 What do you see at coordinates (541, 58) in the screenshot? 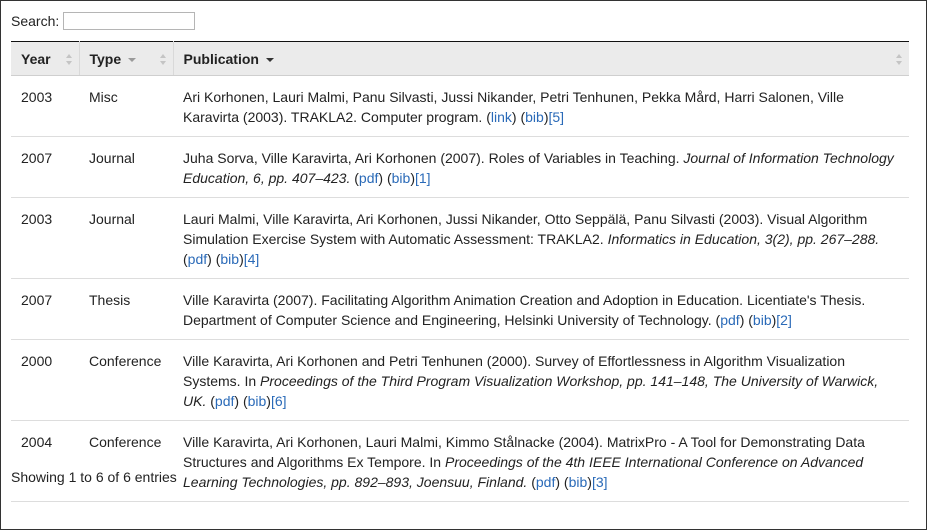
I see `column-header-publication: Publication` at bounding box center [541, 58].